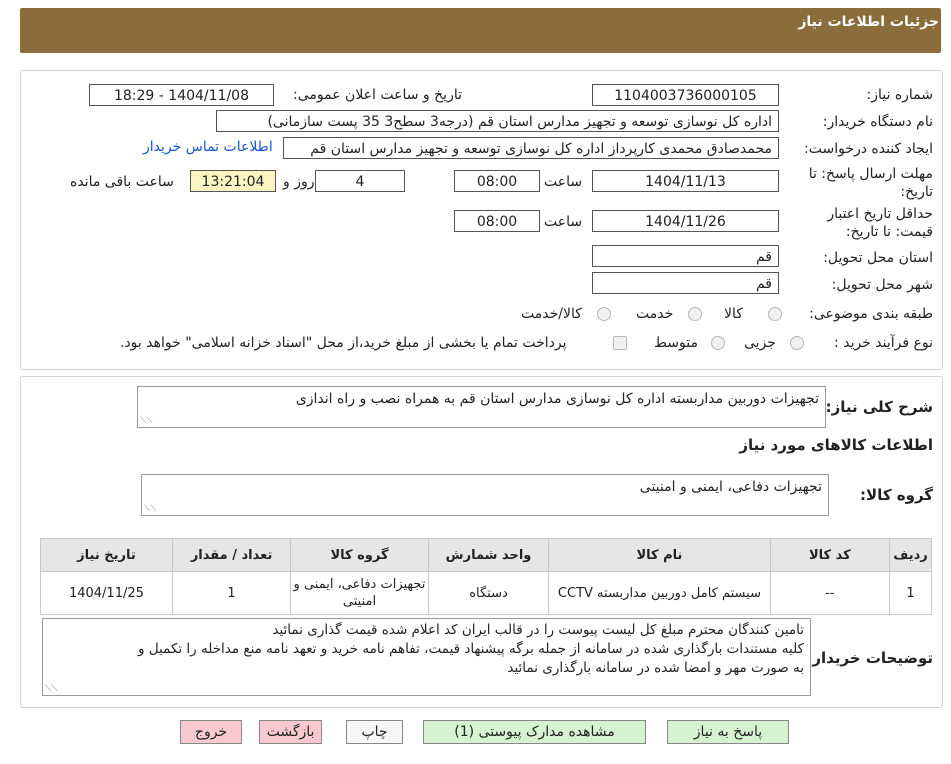 This screenshot has width=951, height=764. I want to click on process-label: نوع فرآیند خرید :, so click(883, 343).